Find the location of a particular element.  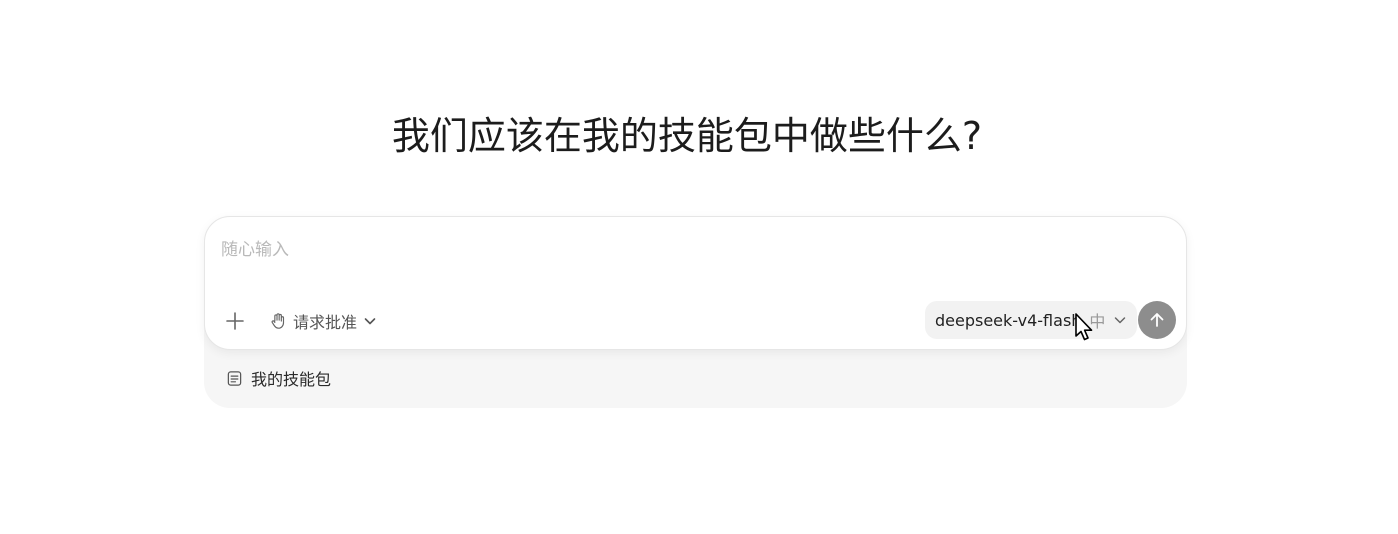

approval-mode-label: 请求批准 is located at coordinates (325, 322).